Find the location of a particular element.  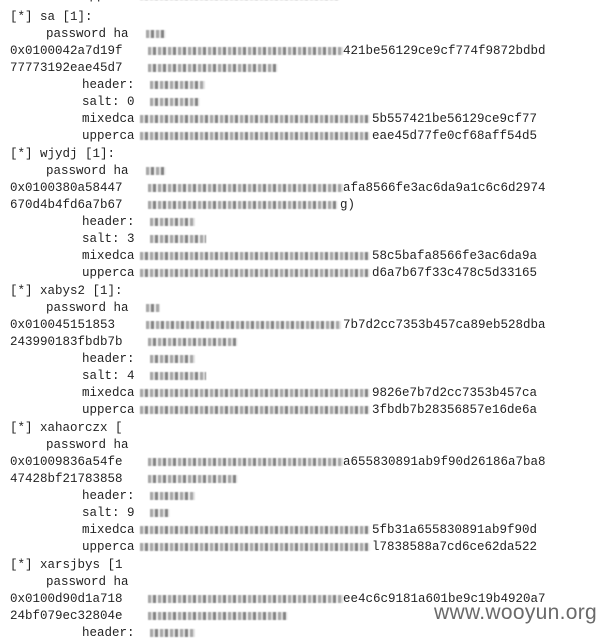

mixedcase-tail: 5fb31a655830891ab9f90d is located at coordinates (455, 530).